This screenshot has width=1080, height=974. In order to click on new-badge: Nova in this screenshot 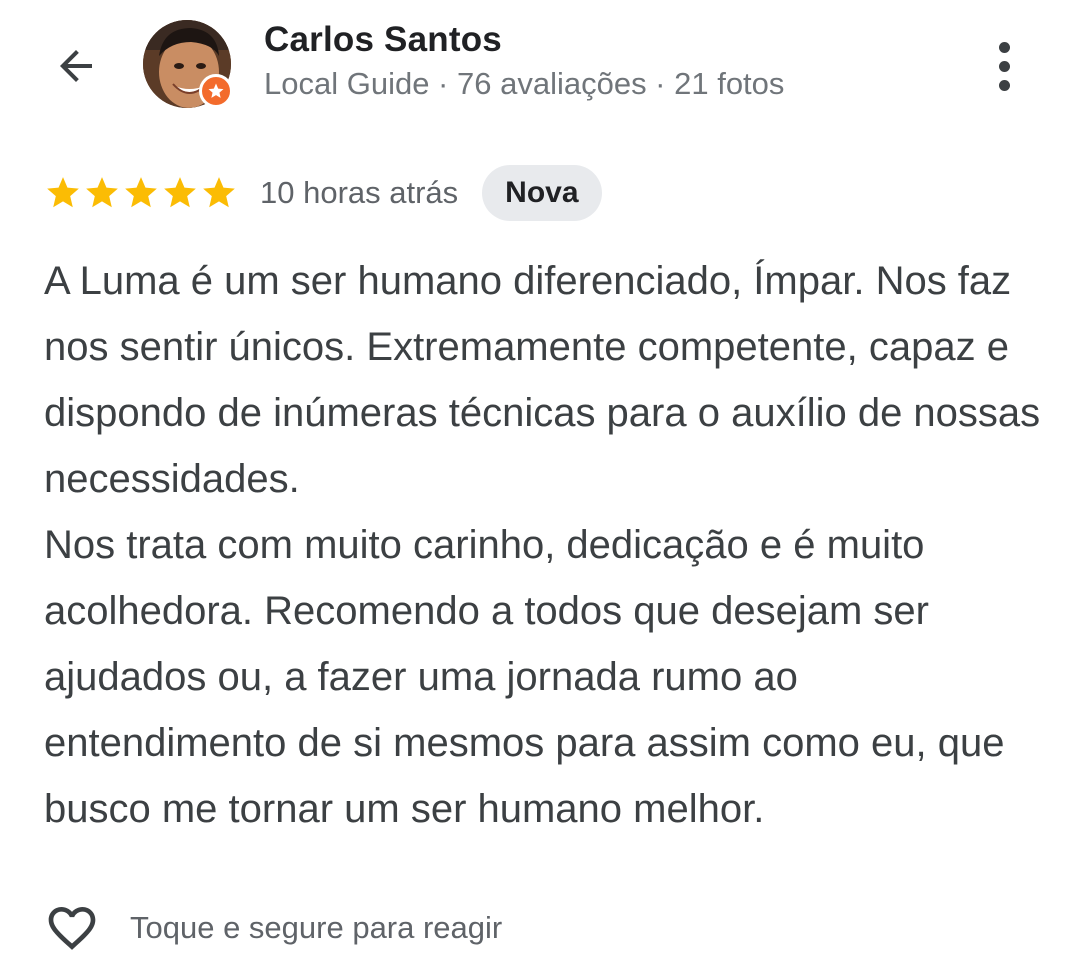, I will do `click(542, 193)`.